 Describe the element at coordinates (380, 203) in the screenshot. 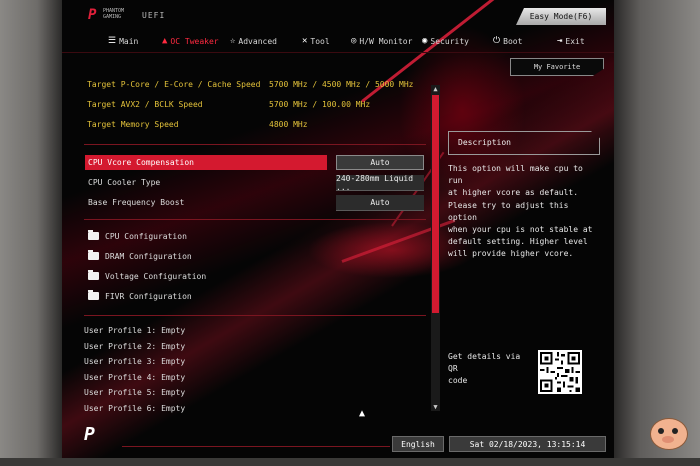

I see `option-value-base-frequency-boost: Auto` at that location.